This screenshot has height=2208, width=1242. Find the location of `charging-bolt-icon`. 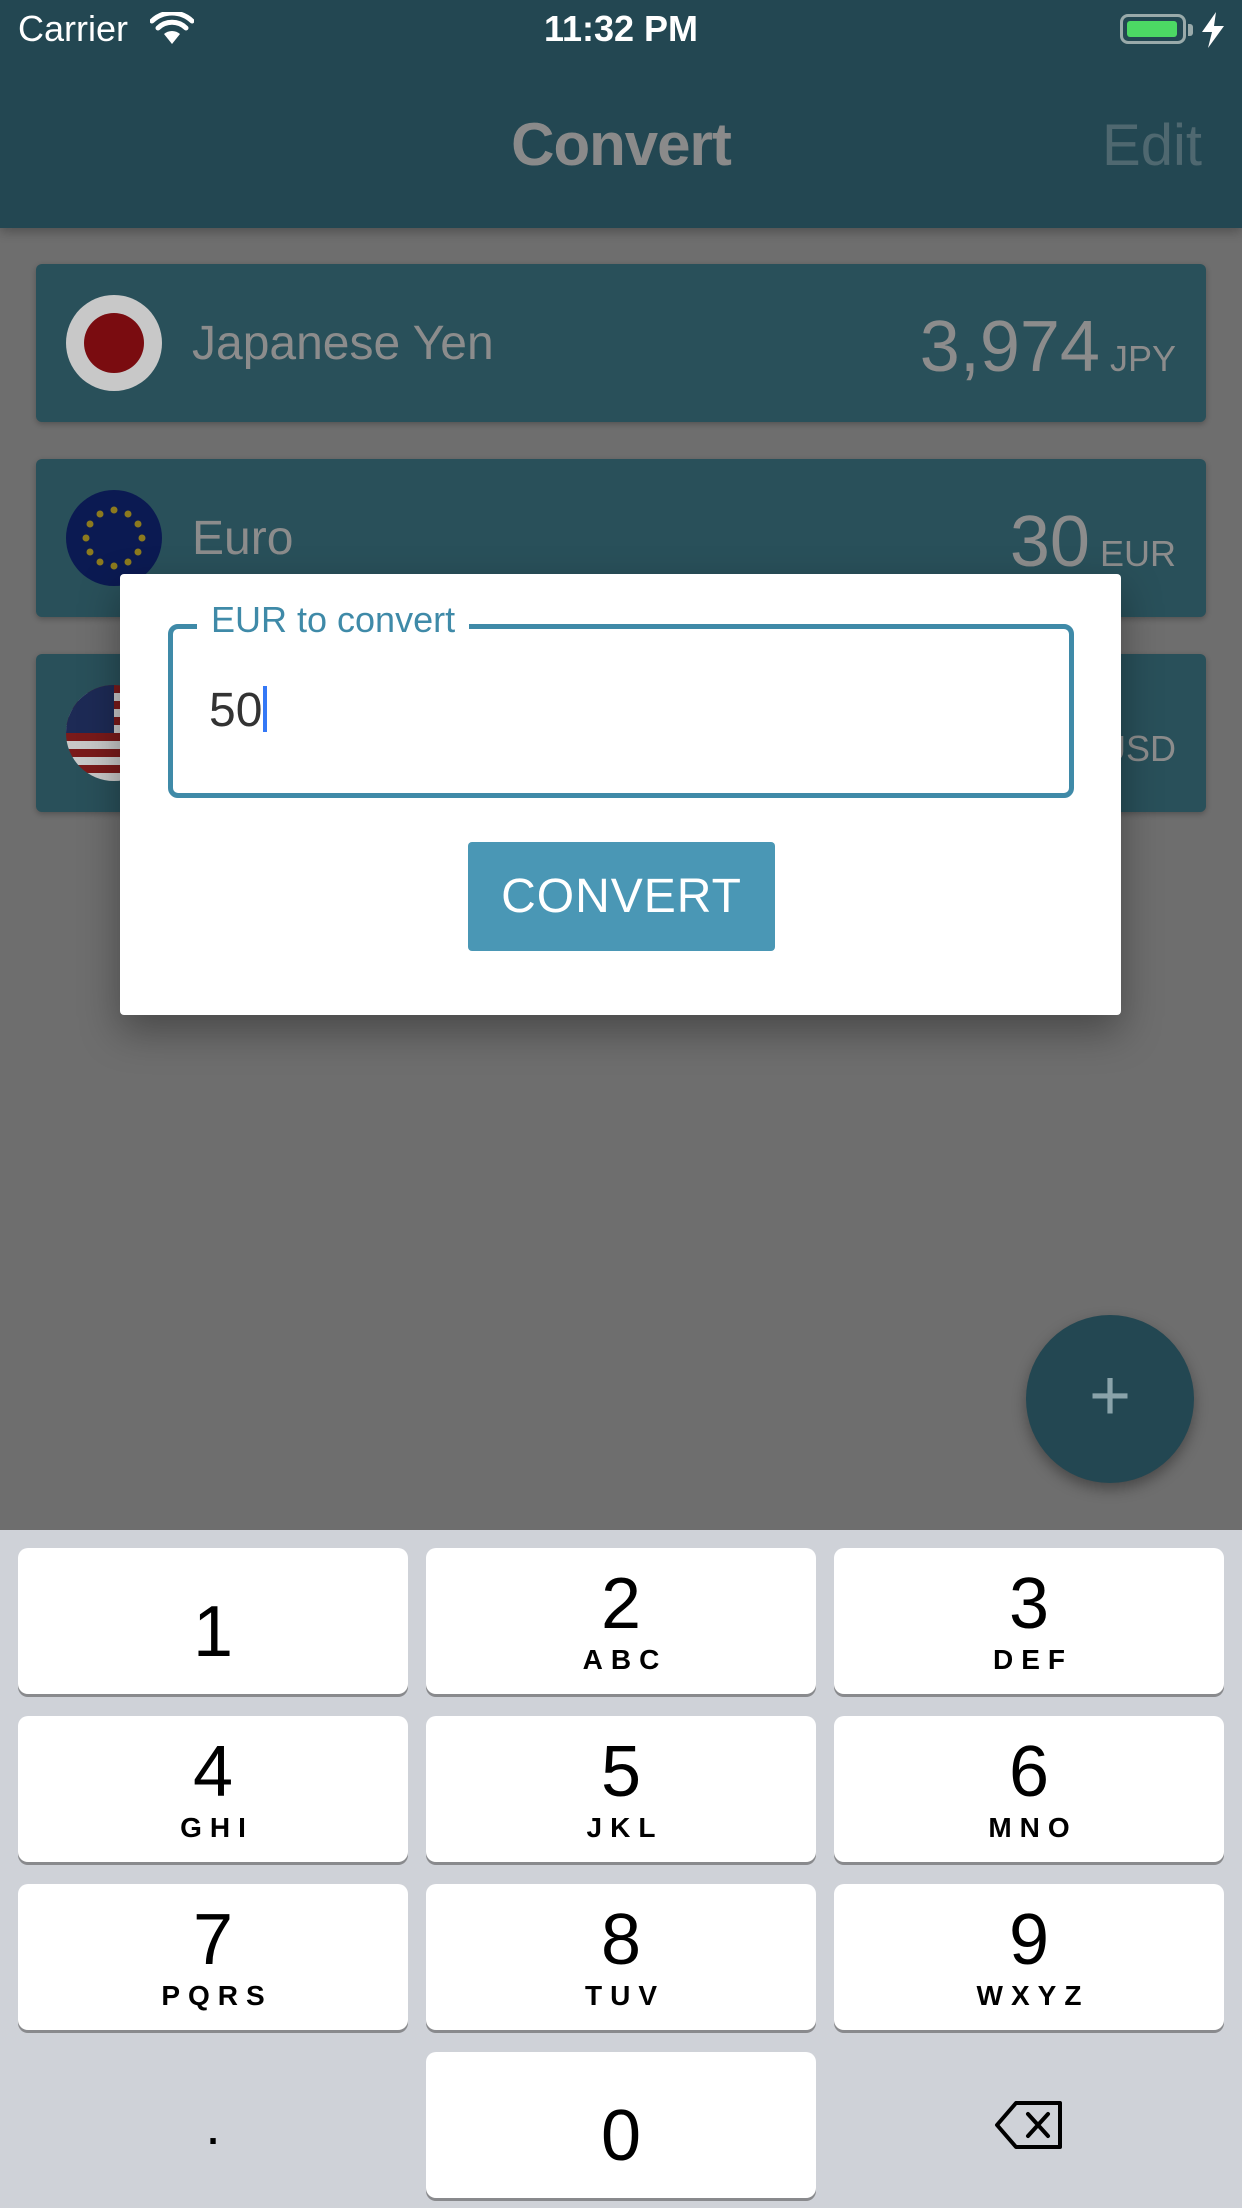

charging-bolt-icon is located at coordinates (1213, 30).